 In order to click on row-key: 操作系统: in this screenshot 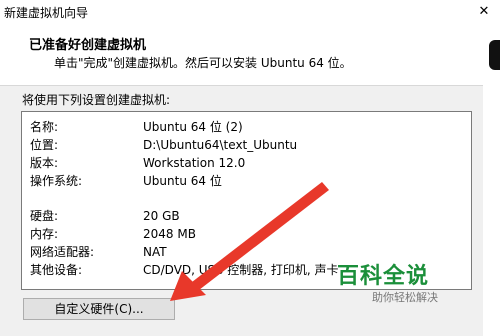, I will do `click(56, 181)`.